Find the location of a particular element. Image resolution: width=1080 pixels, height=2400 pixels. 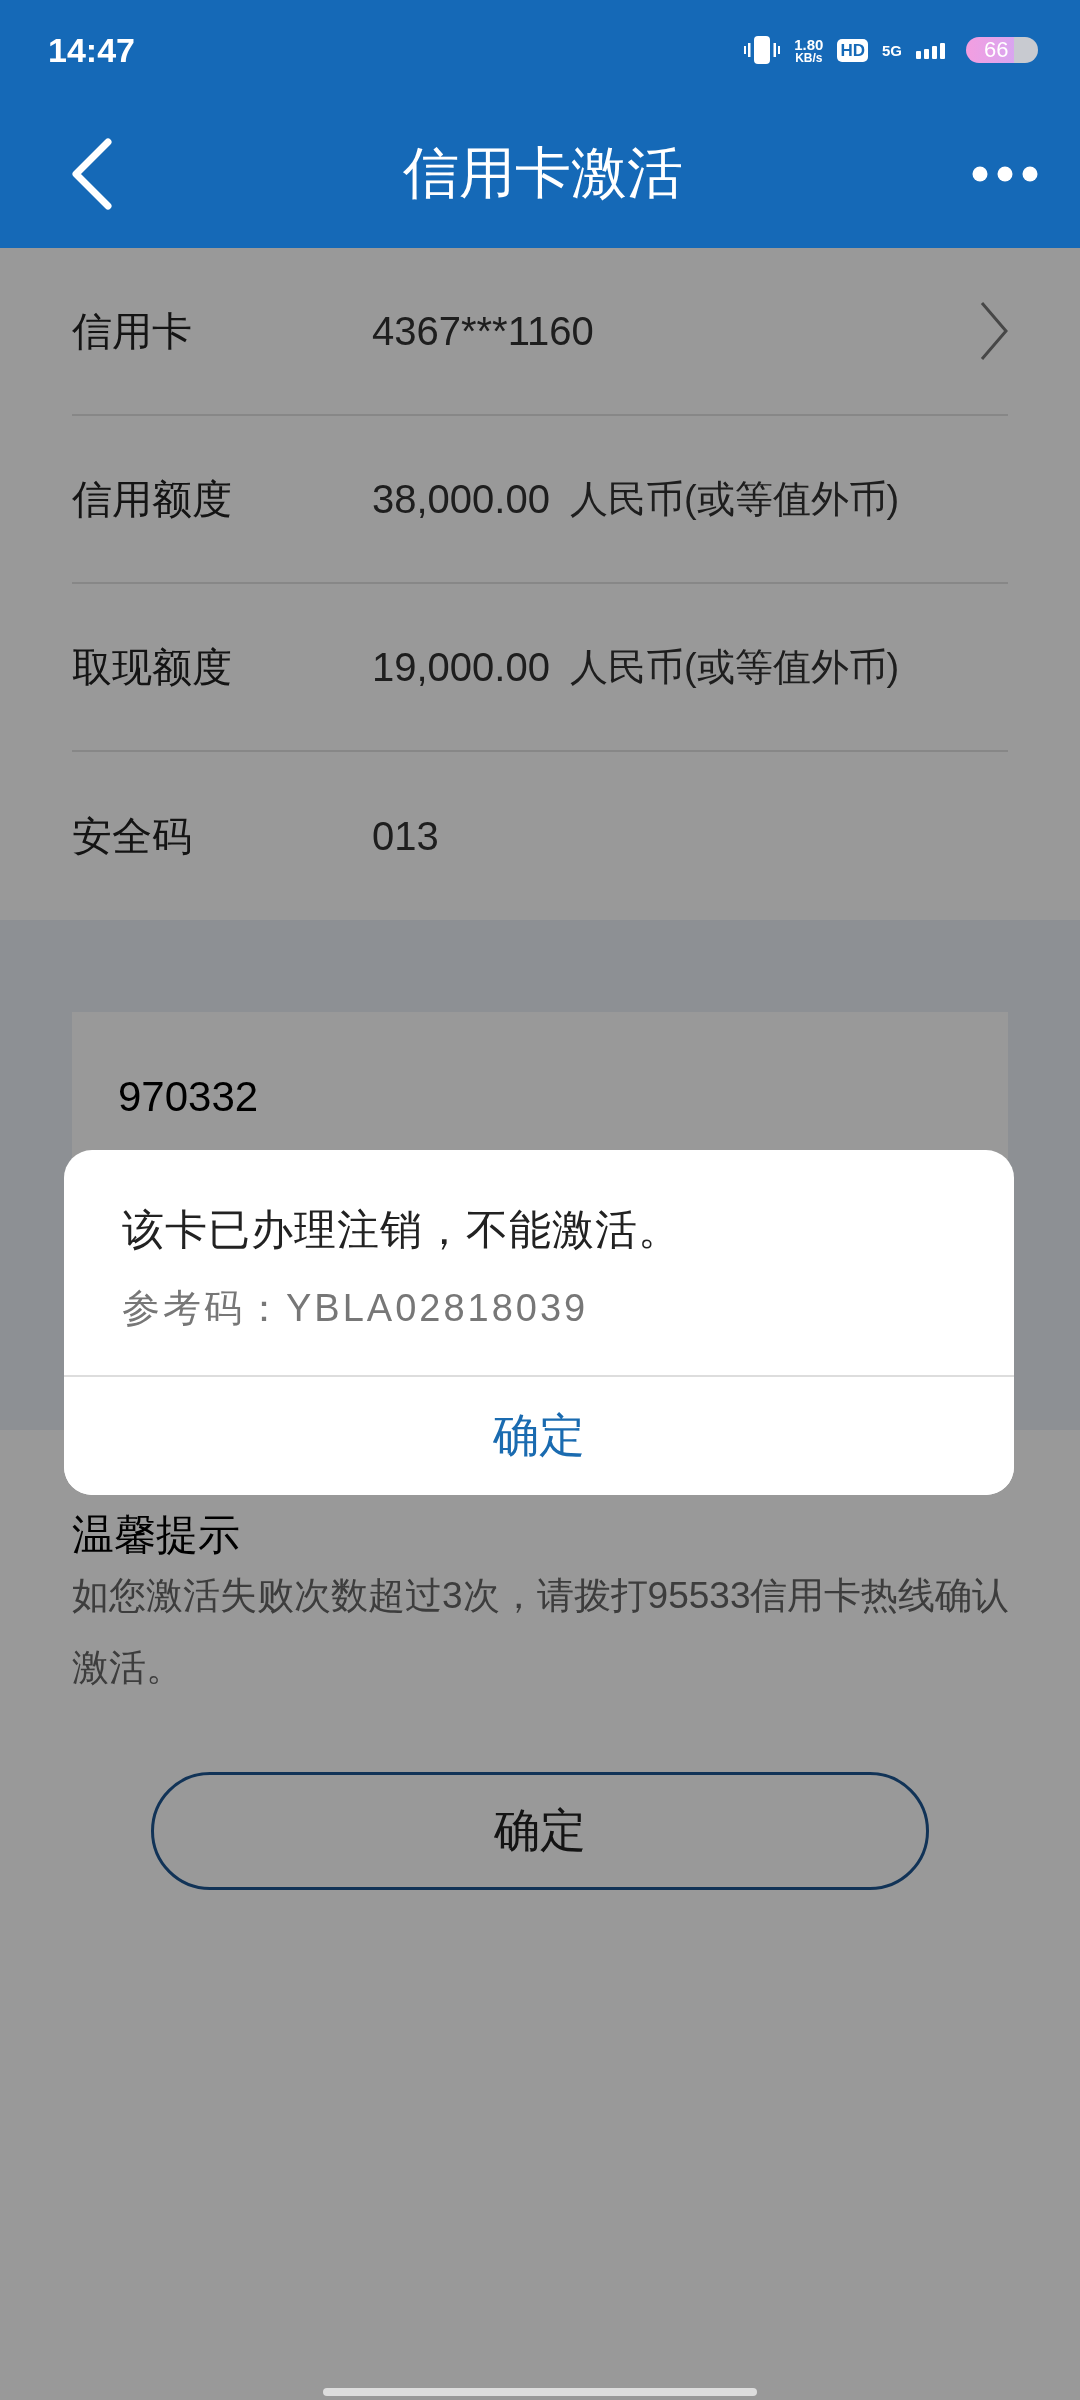

field-value: 38,000.00 is located at coordinates (461, 499).